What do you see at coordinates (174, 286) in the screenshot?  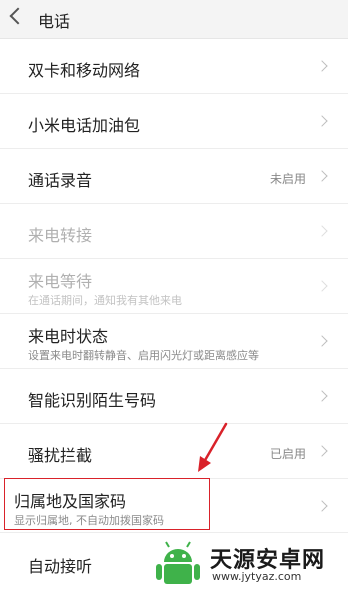 I see `settings-item-call-waiting: 来电等待 在通话期间，通知我有其他来电` at bounding box center [174, 286].